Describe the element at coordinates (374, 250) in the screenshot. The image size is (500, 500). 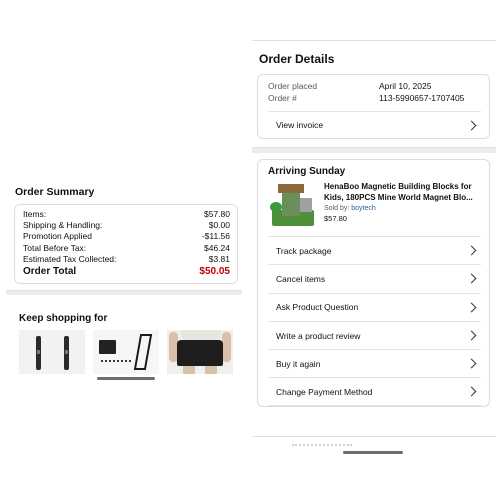
I see `track-package-button: Track package` at that location.